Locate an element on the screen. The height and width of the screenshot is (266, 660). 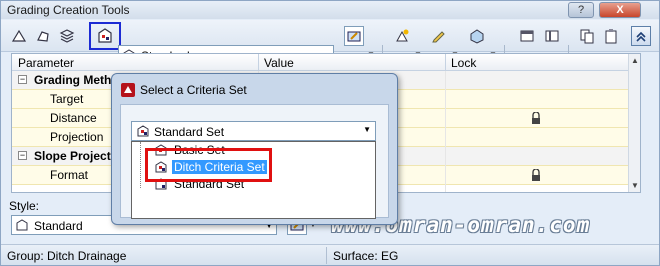
scroll-down-icon: ▼ is located at coordinates (635, 185).